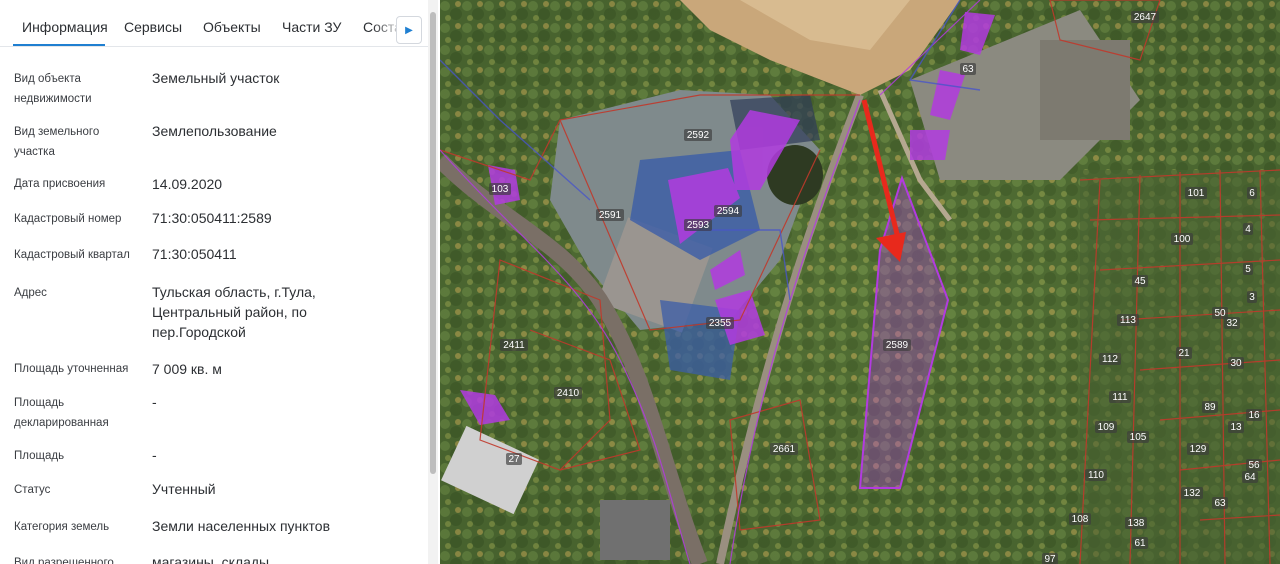 This screenshot has height=564, width=1280. I want to click on parcel-label: 13, so click(1236, 427).